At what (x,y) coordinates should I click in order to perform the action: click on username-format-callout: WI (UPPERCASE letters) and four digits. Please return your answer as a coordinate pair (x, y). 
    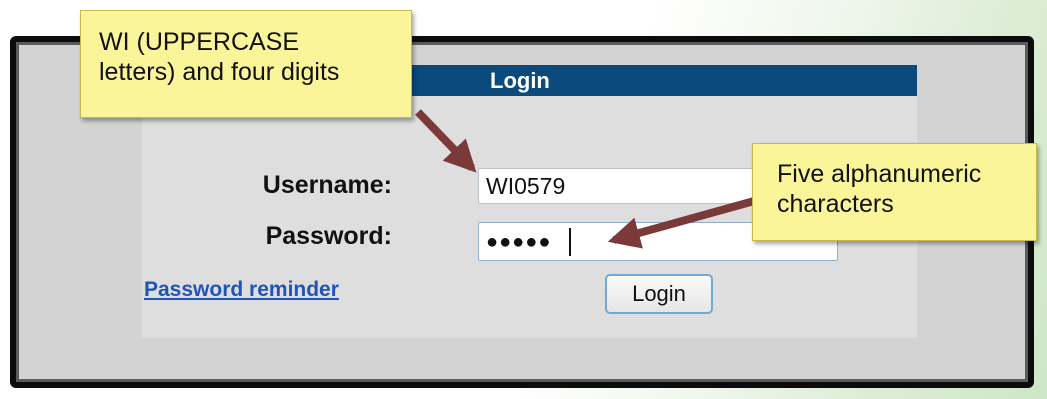
    Looking at the image, I should click on (246, 64).